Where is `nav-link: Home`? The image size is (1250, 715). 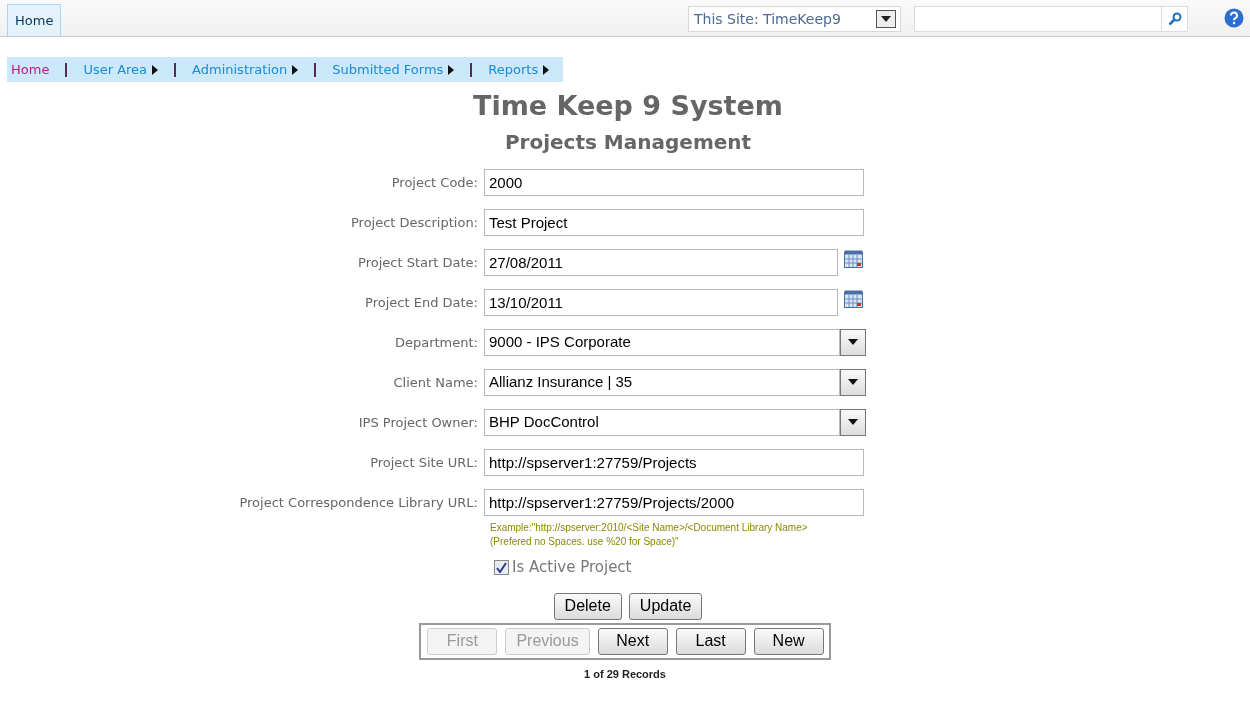 nav-link: Home is located at coordinates (30, 70).